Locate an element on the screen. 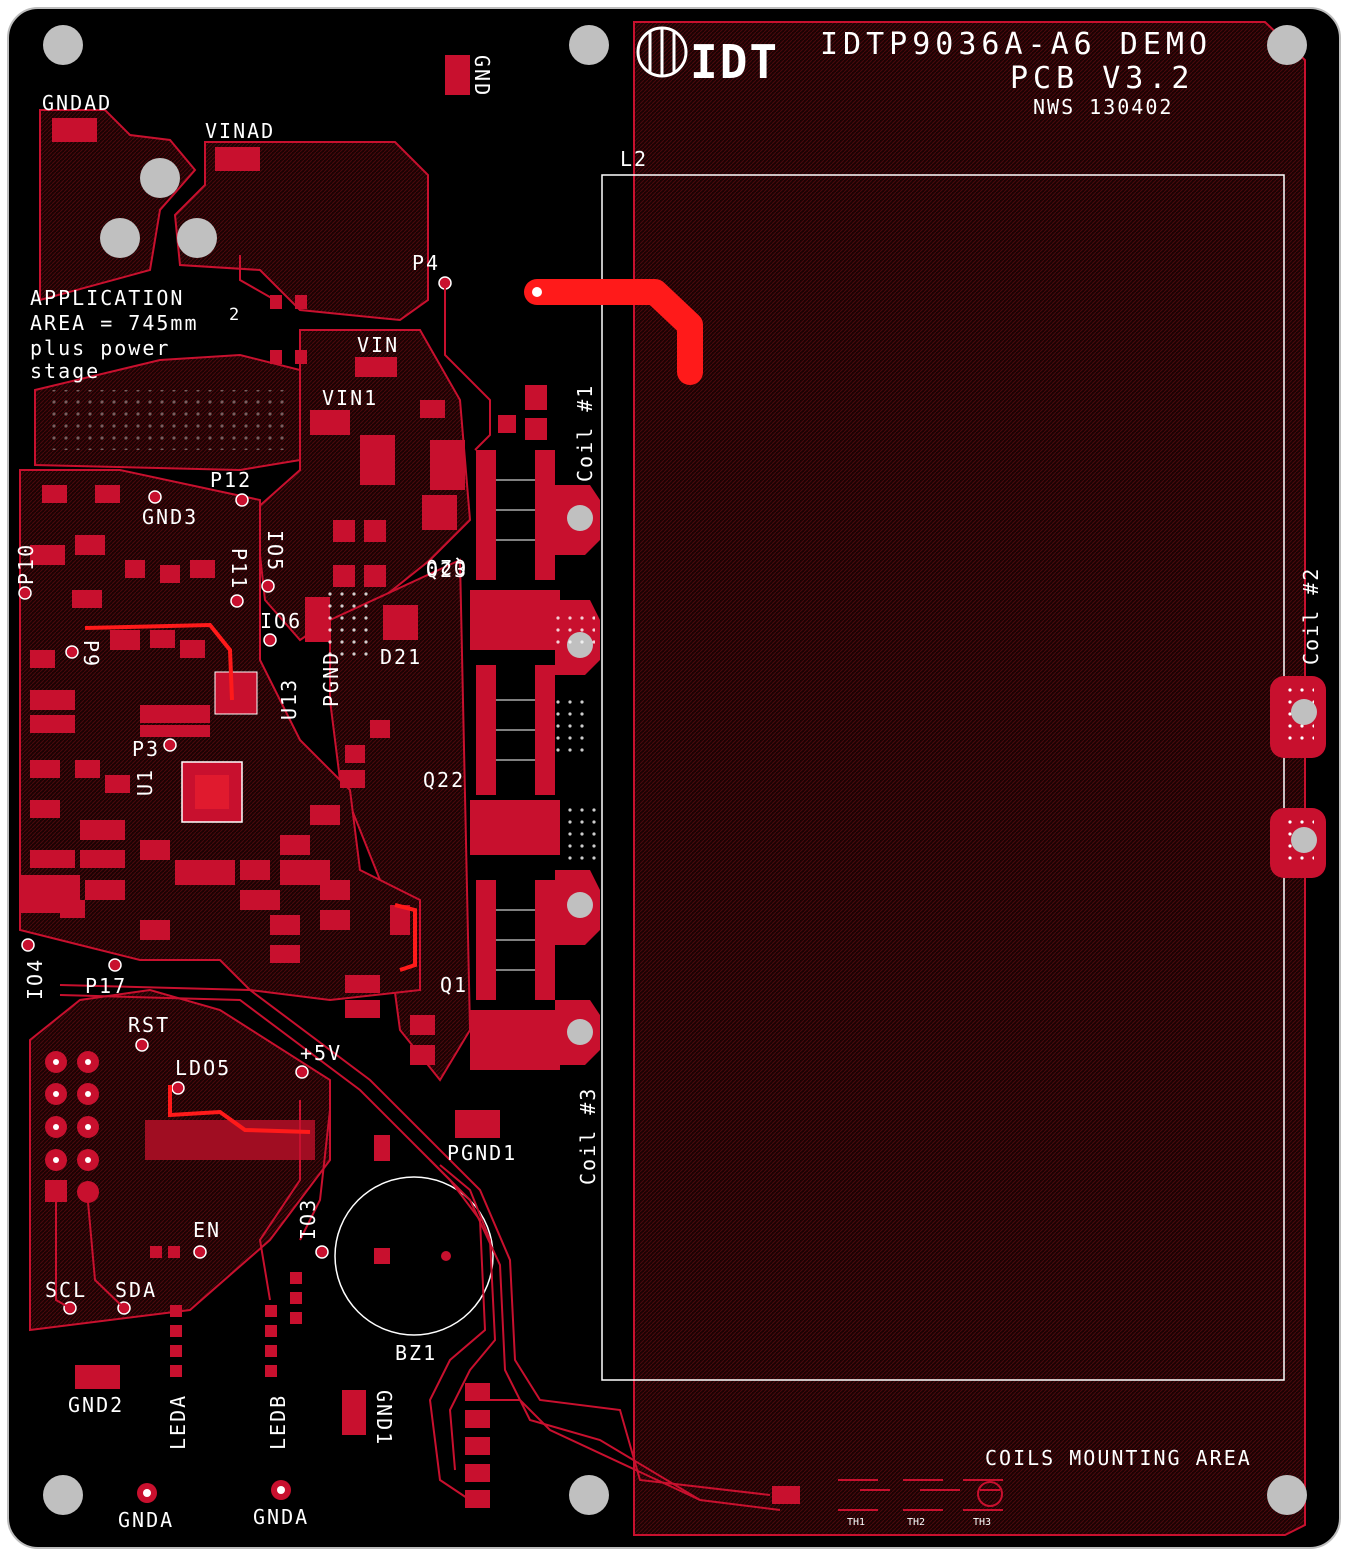  label-q22: Q22 is located at coordinates (444, 780).